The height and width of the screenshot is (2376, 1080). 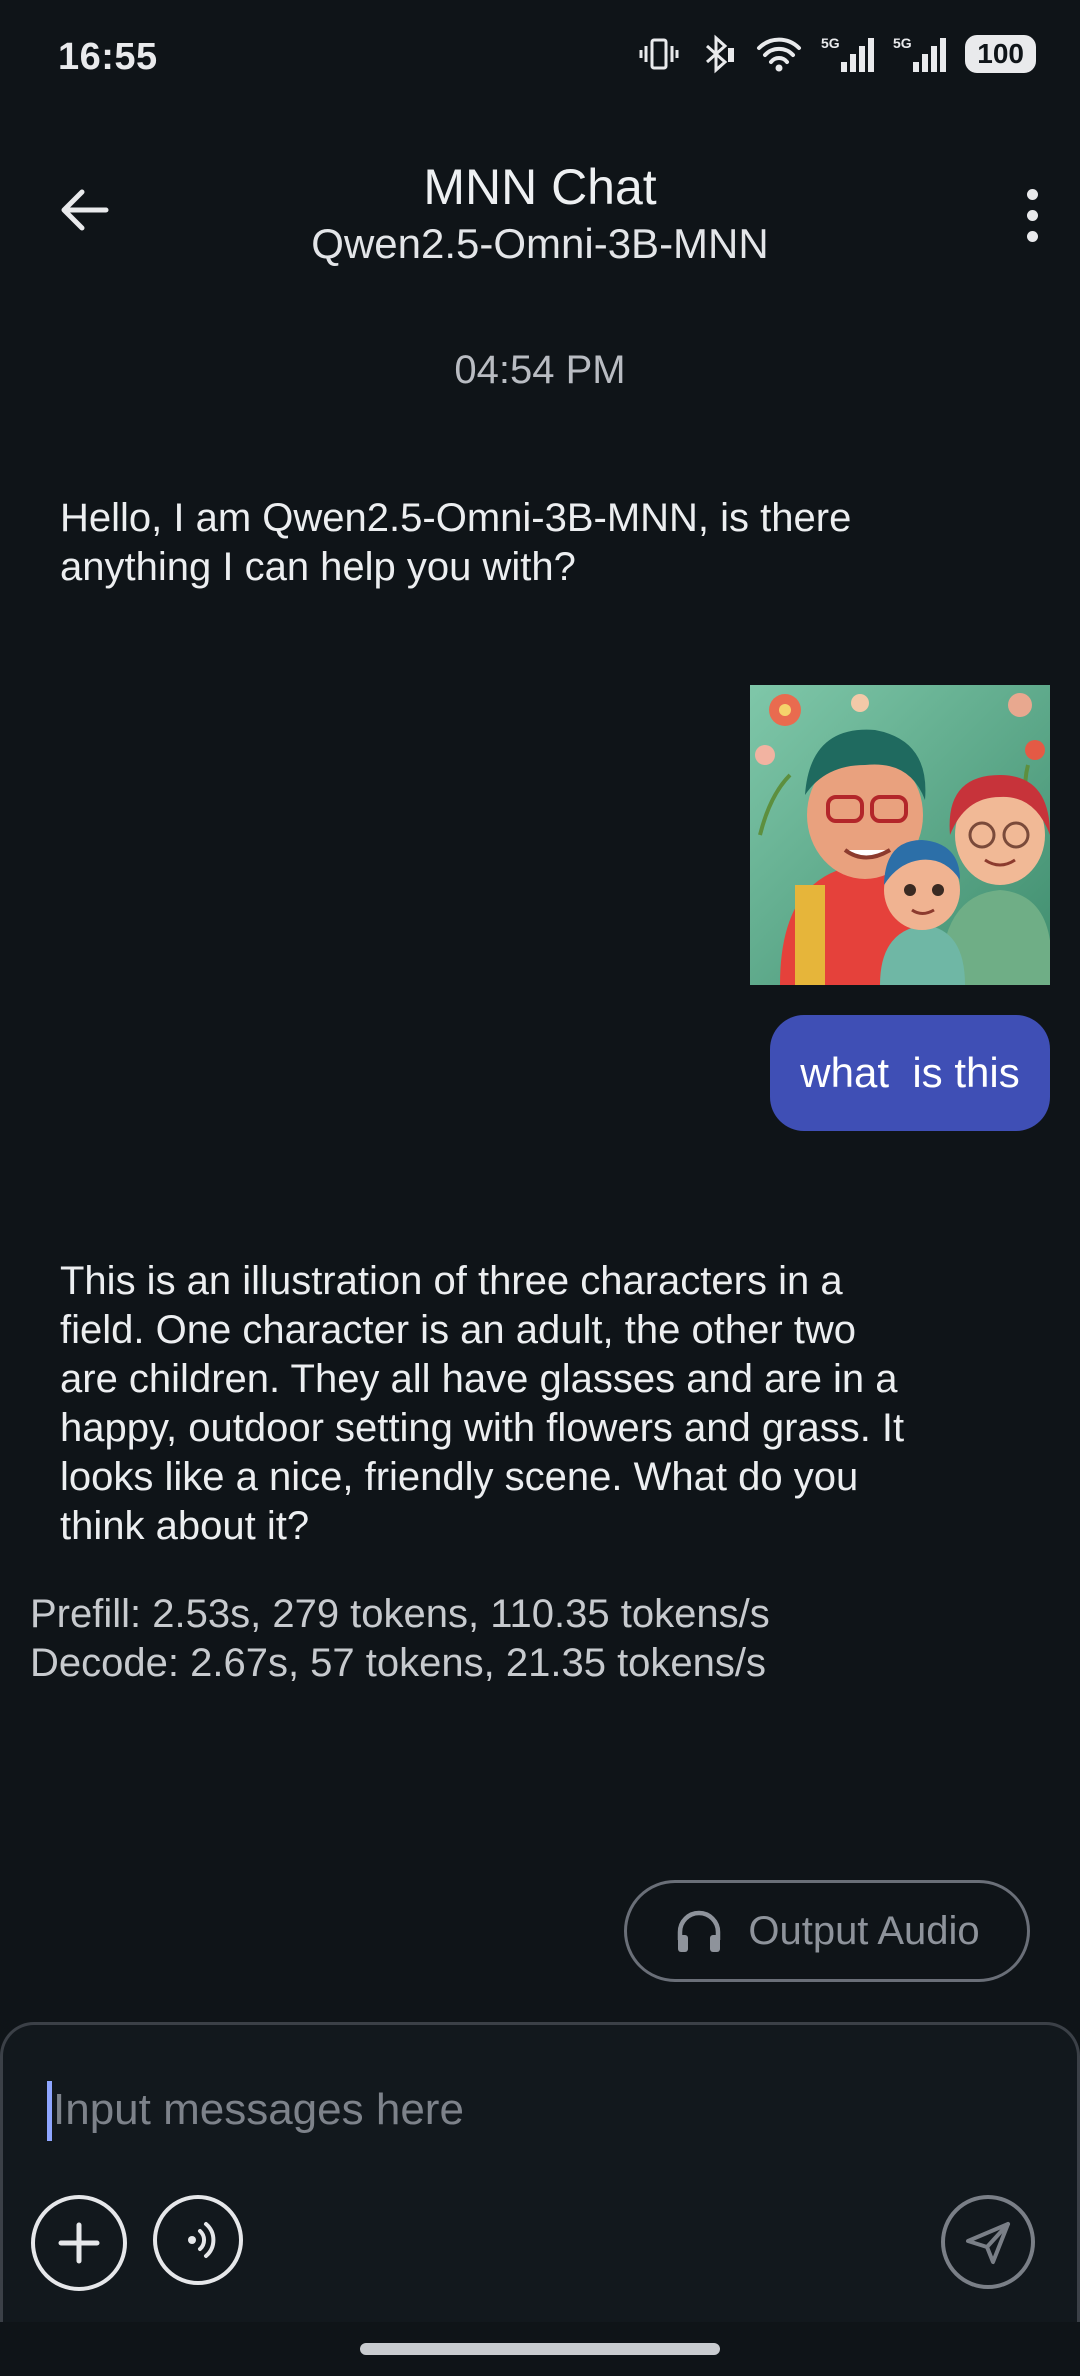 What do you see at coordinates (499, 2110) in the screenshot?
I see `message-input` at bounding box center [499, 2110].